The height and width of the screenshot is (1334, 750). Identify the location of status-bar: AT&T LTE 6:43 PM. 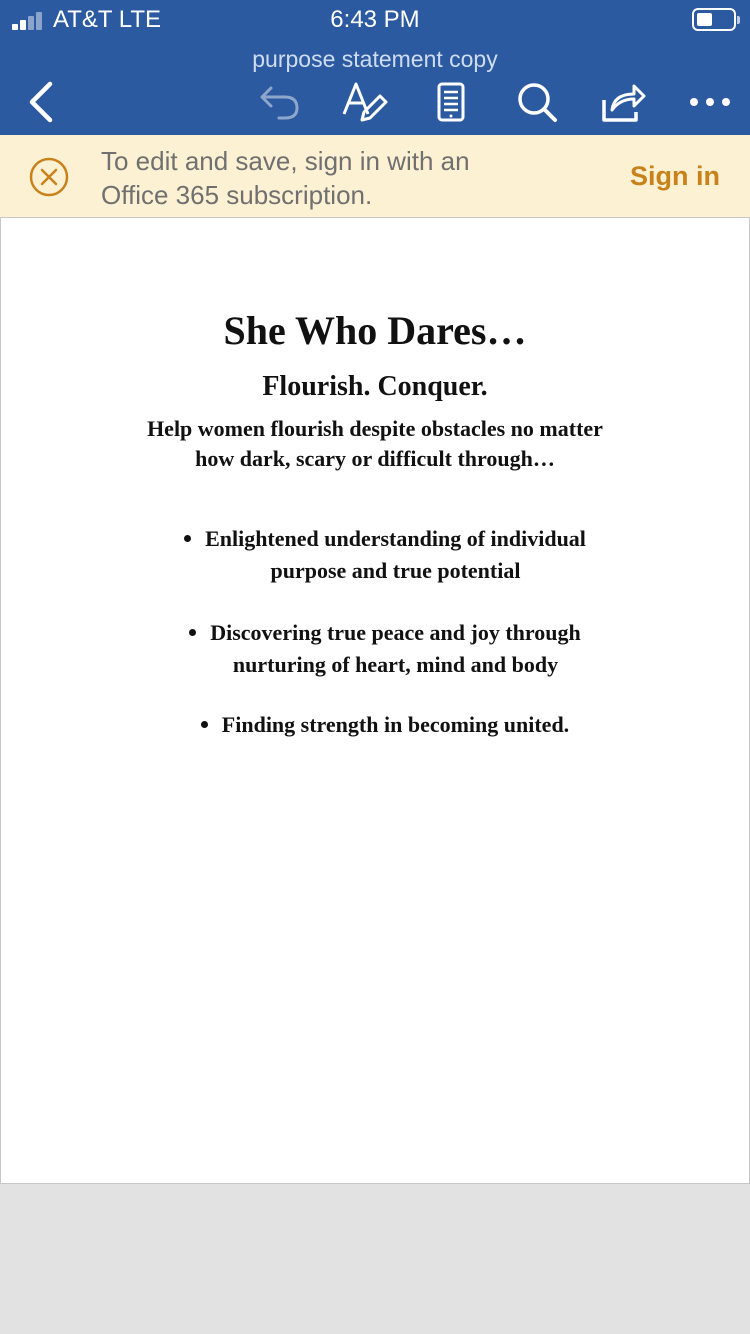
(375, 20).